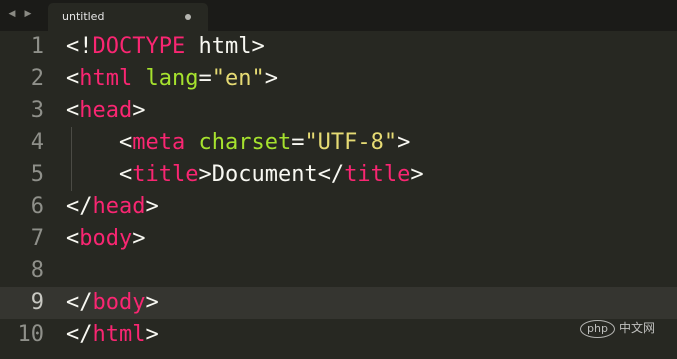  What do you see at coordinates (338, 271) in the screenshot?
I see `code-line-8: 8` at bounding box center [338, 271].